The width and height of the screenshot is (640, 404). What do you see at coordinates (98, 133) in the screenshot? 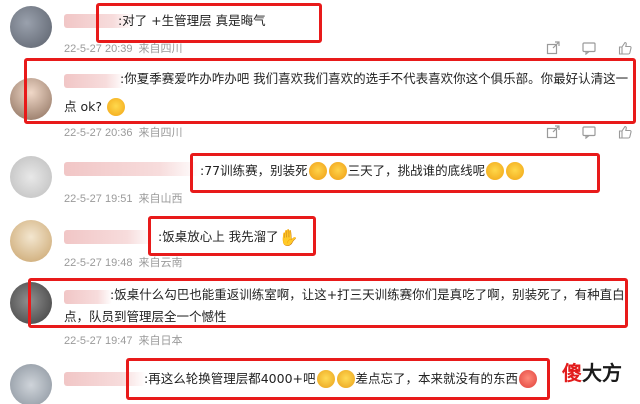
I see `comment-date: 22-5-27 20:36` at bounding box center [98, 133].